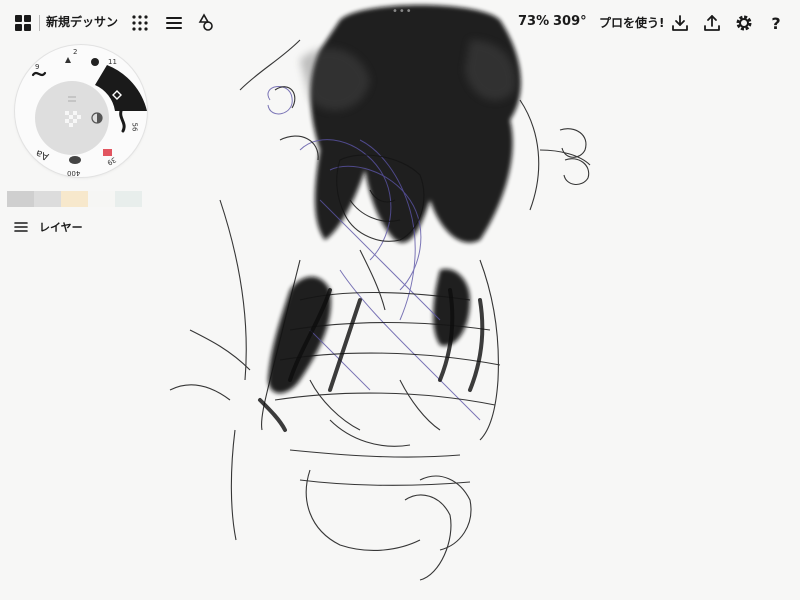 The height and width of the screenshot is (600, 800). What do you see at coordinates (81, 111) in the screenshot?
I see `tool-wheel: 9 2 11 56 39 400 Aa` at bounding box center [81, 111].